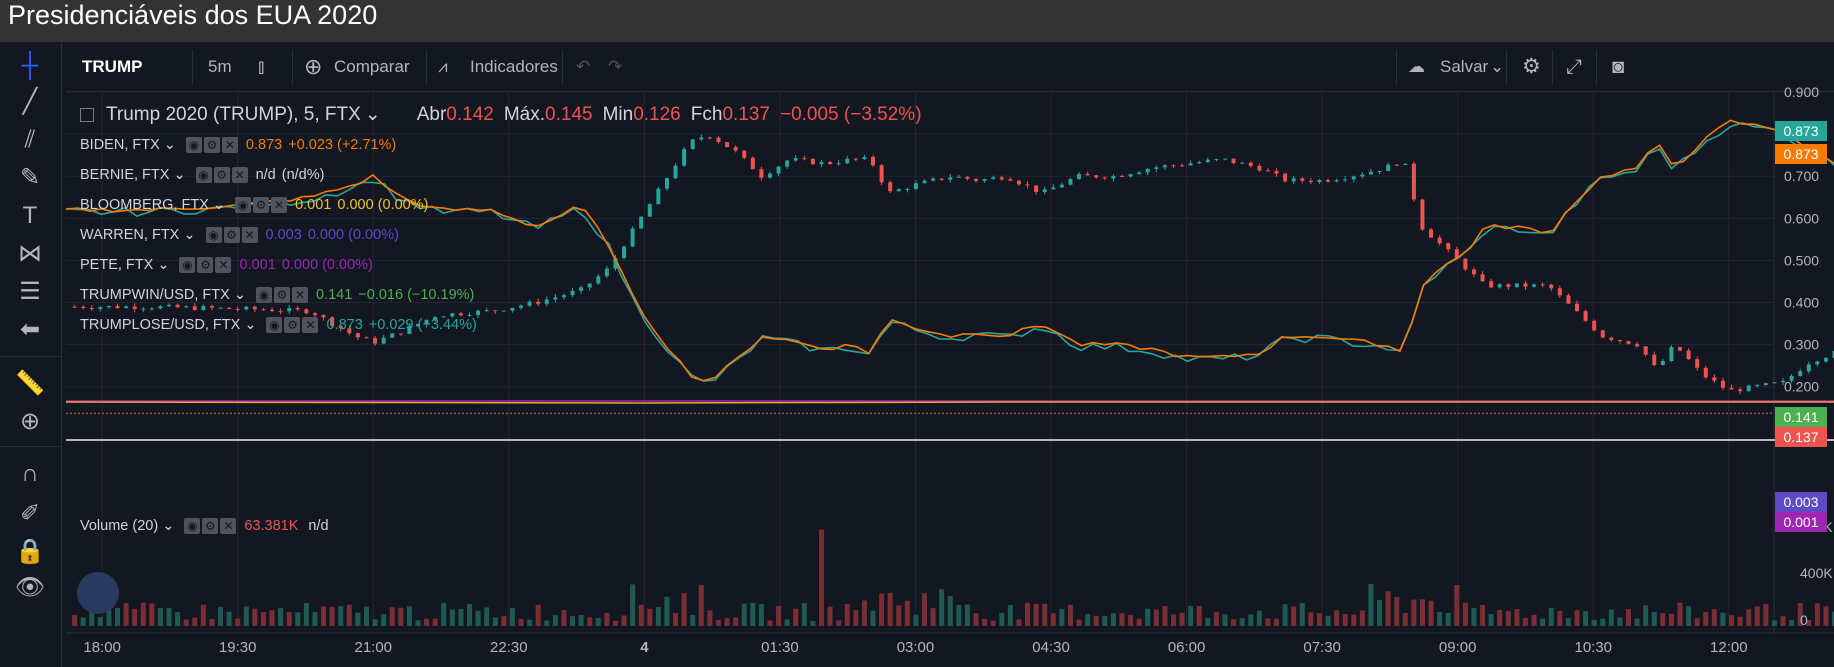  I want to click on prediction-icon: ☰, so click(30, 292).